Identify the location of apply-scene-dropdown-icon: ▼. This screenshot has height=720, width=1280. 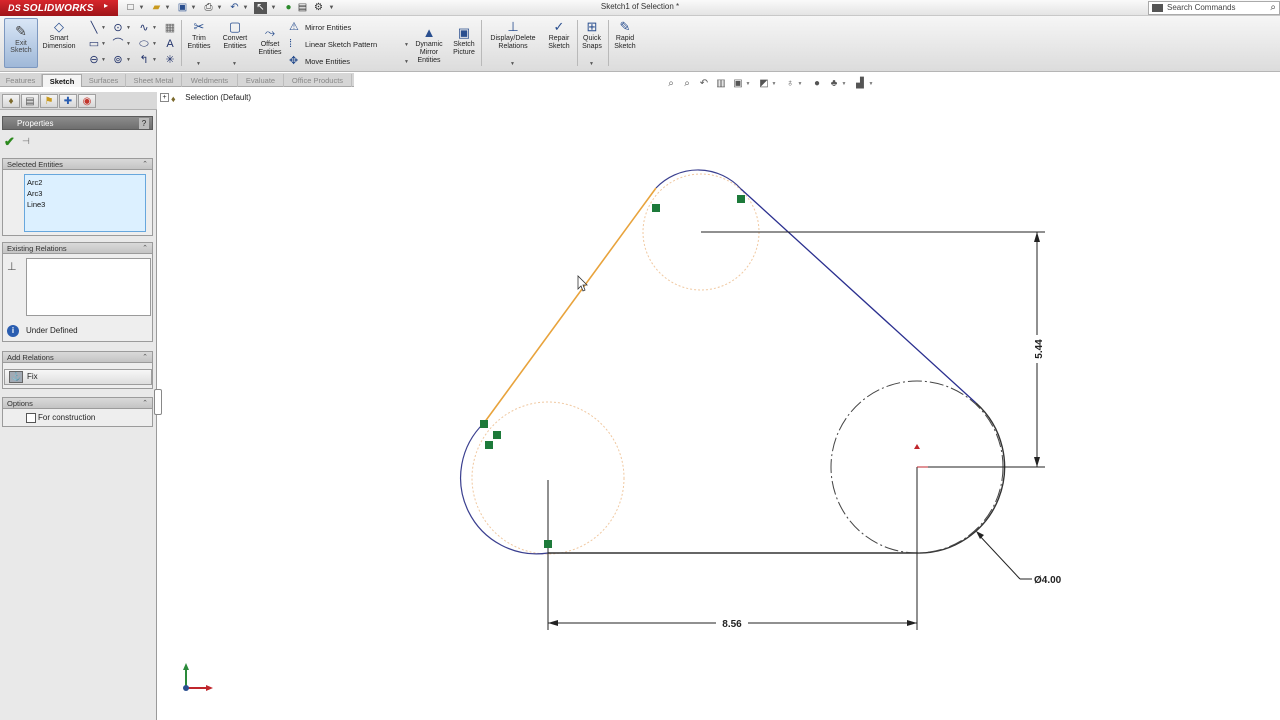
(844, 84).